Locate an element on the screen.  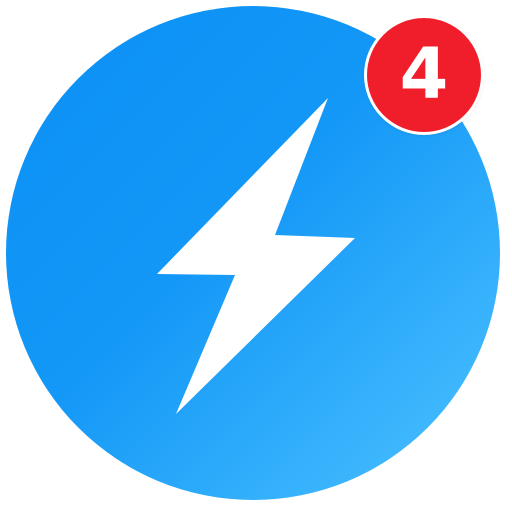
badge-count: 4 is located at coordinates (424, 74).